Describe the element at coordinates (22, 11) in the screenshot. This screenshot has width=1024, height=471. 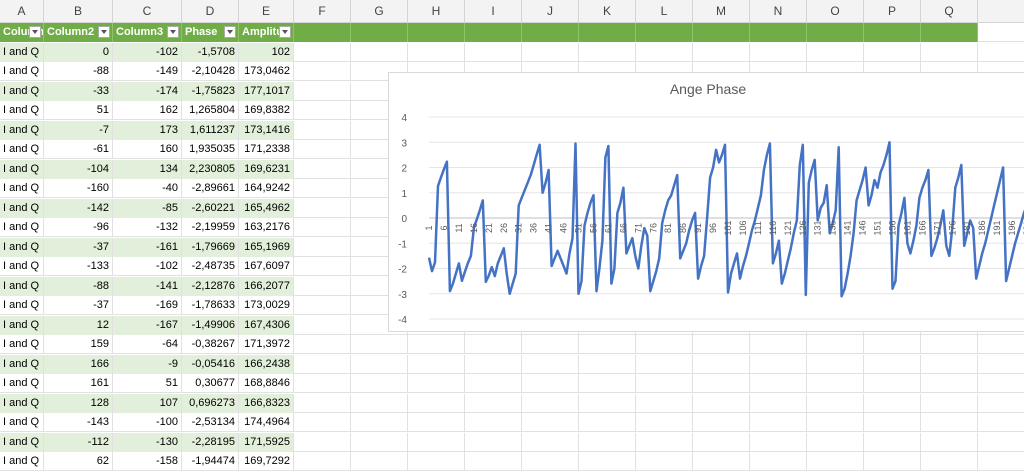
I see `column-header-a: A` at that location.